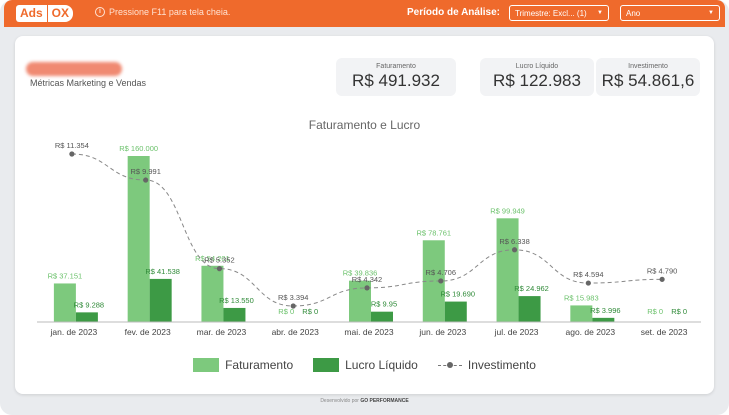  What do you see at coordinates (581, 297) in the screenshot?
I see `data-label-faturamento: R$ 15.983` at bounding box center [581, 297].